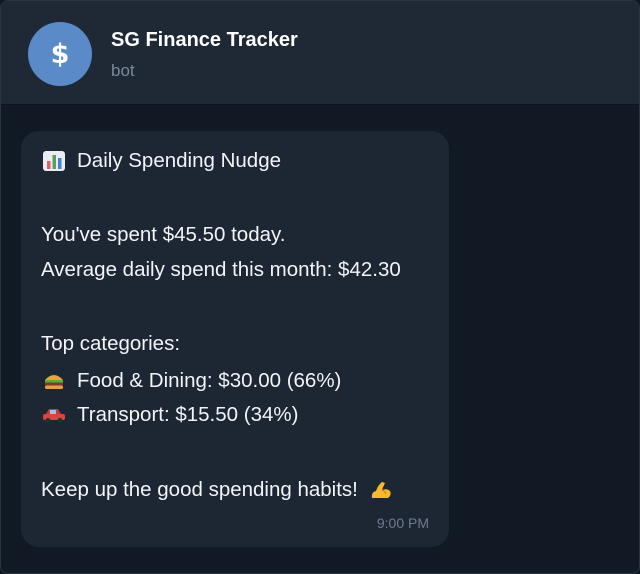 This screenshot has width=640, height=574. I want to click on avatar-symbol: $, so click(60, 54).